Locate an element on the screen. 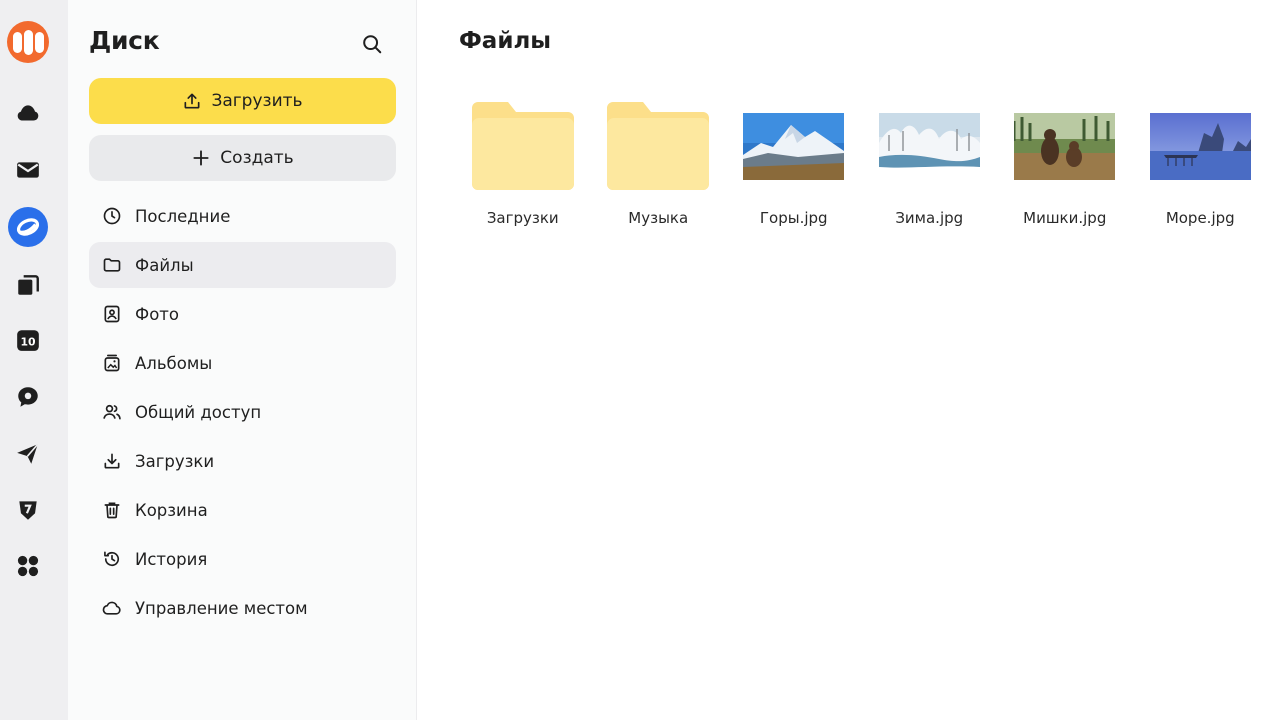 The image size is (1280, 720). sidebar-item-trash: Корзина is located at coordinates (242, 510).